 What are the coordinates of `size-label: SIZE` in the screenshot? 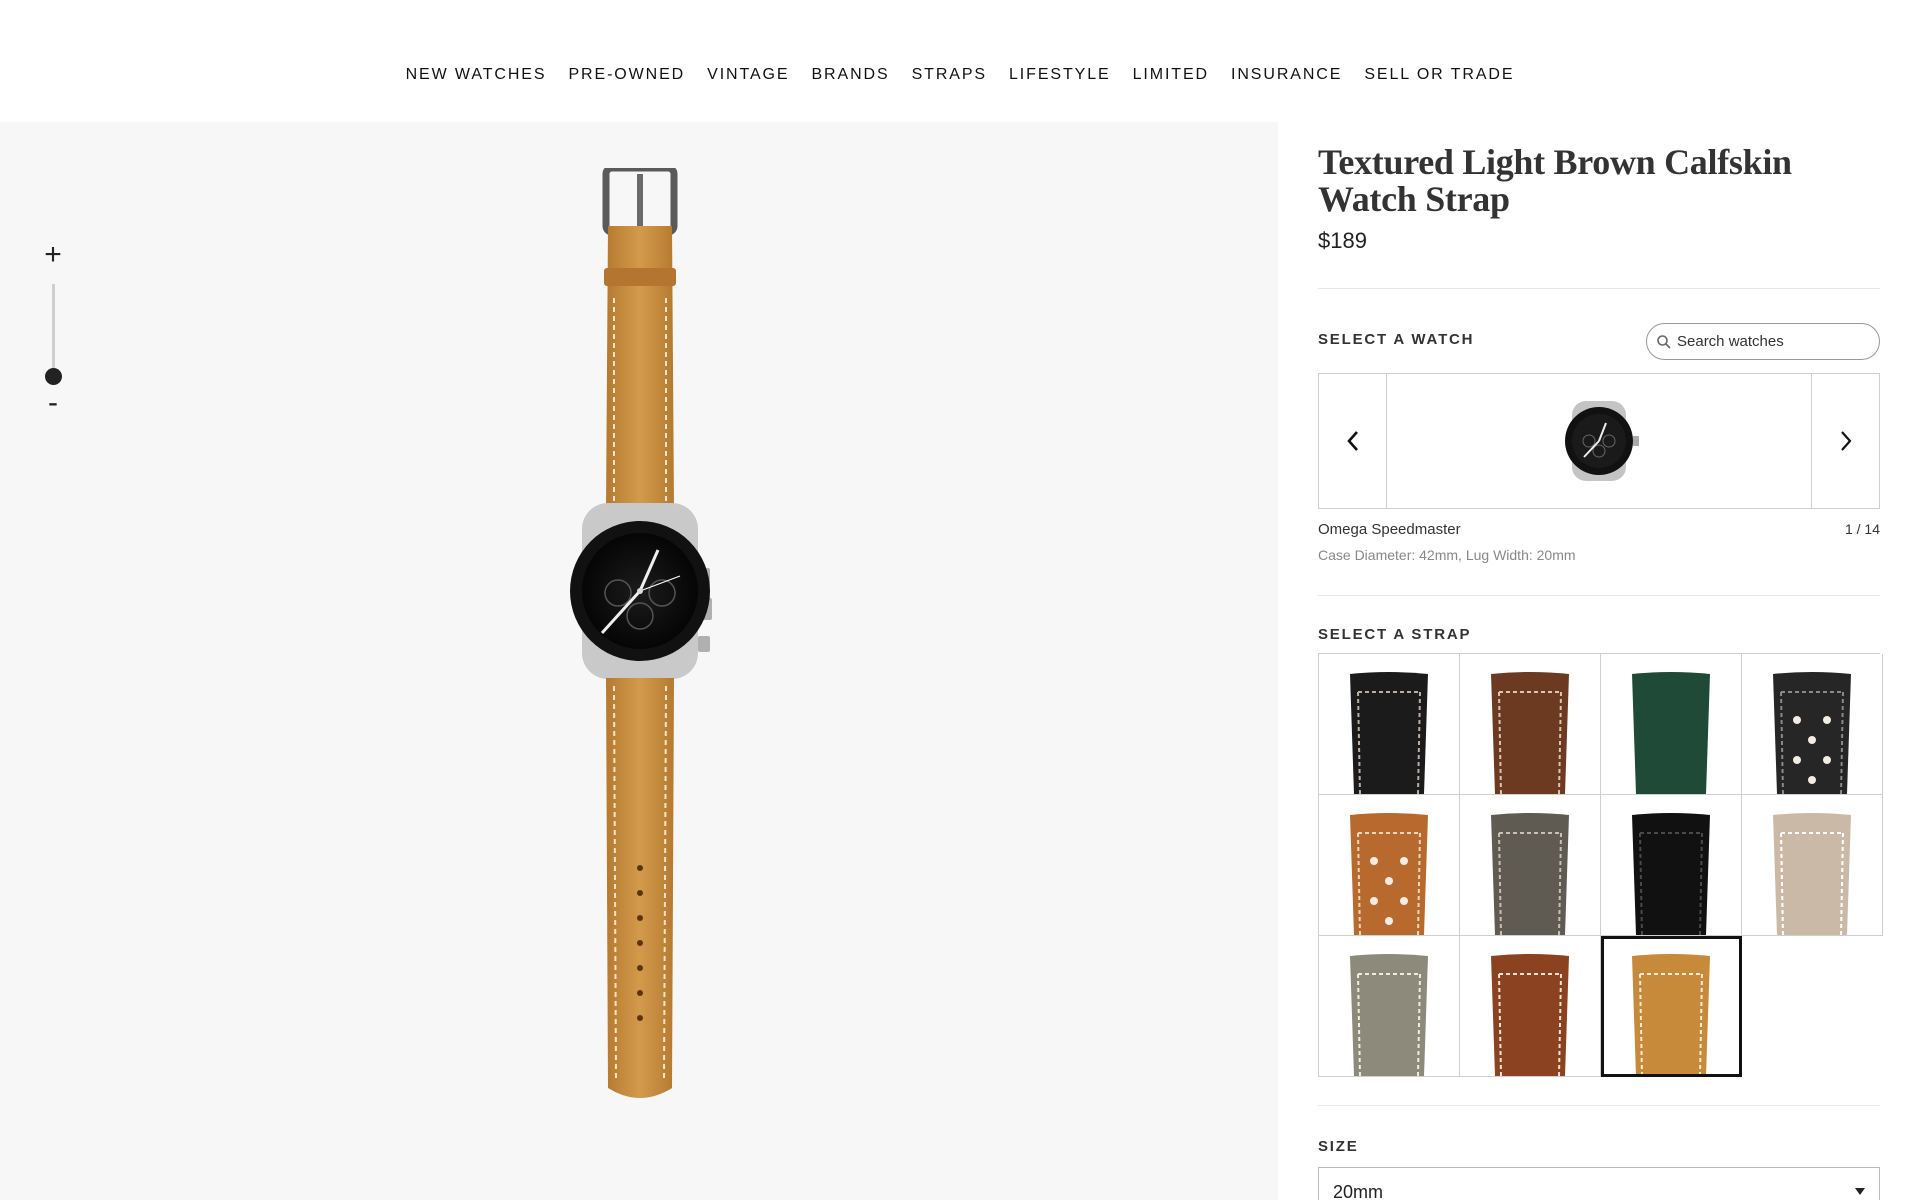 It's located at (1338, 1146).